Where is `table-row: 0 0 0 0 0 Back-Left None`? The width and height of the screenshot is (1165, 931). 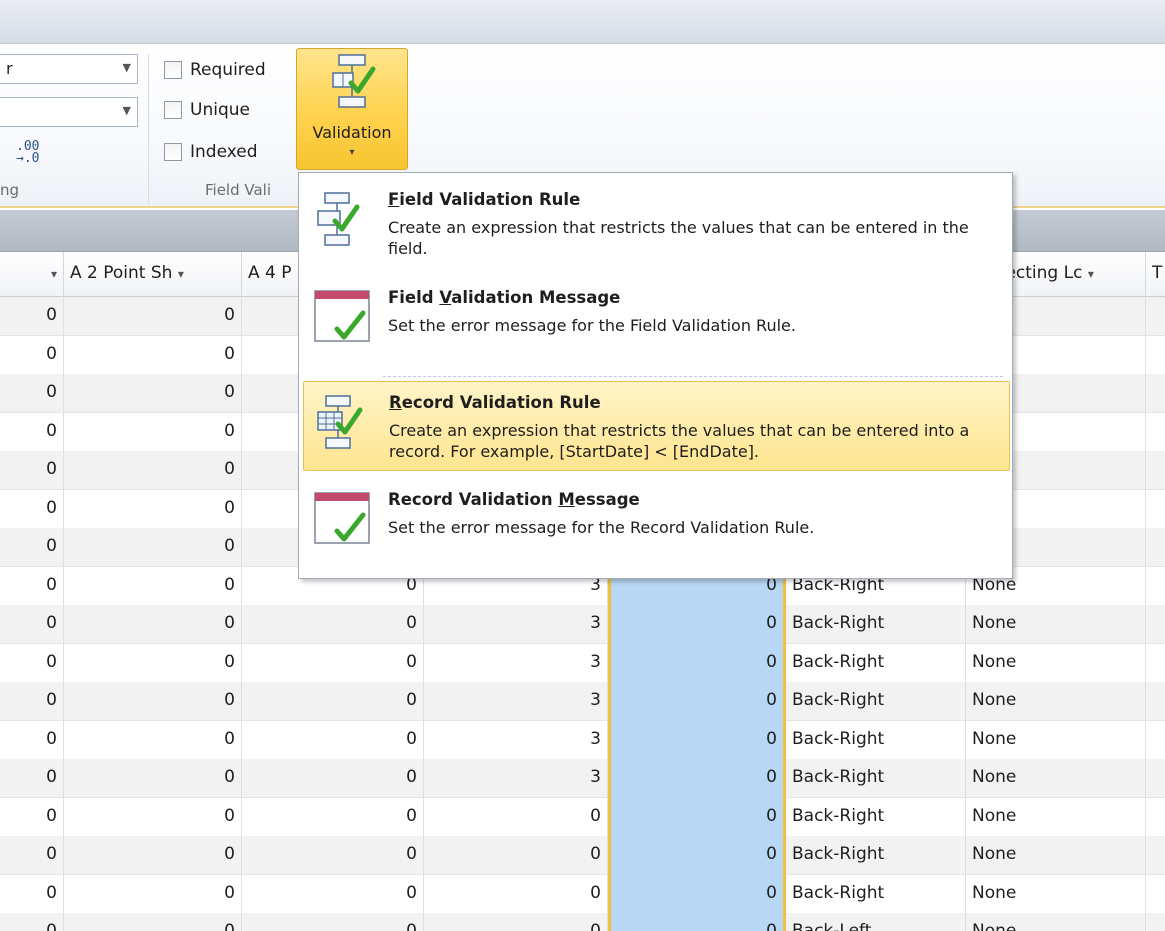
table-row: 0 0 0 0 0 Back-Left None is located at coordinates (582, 922).